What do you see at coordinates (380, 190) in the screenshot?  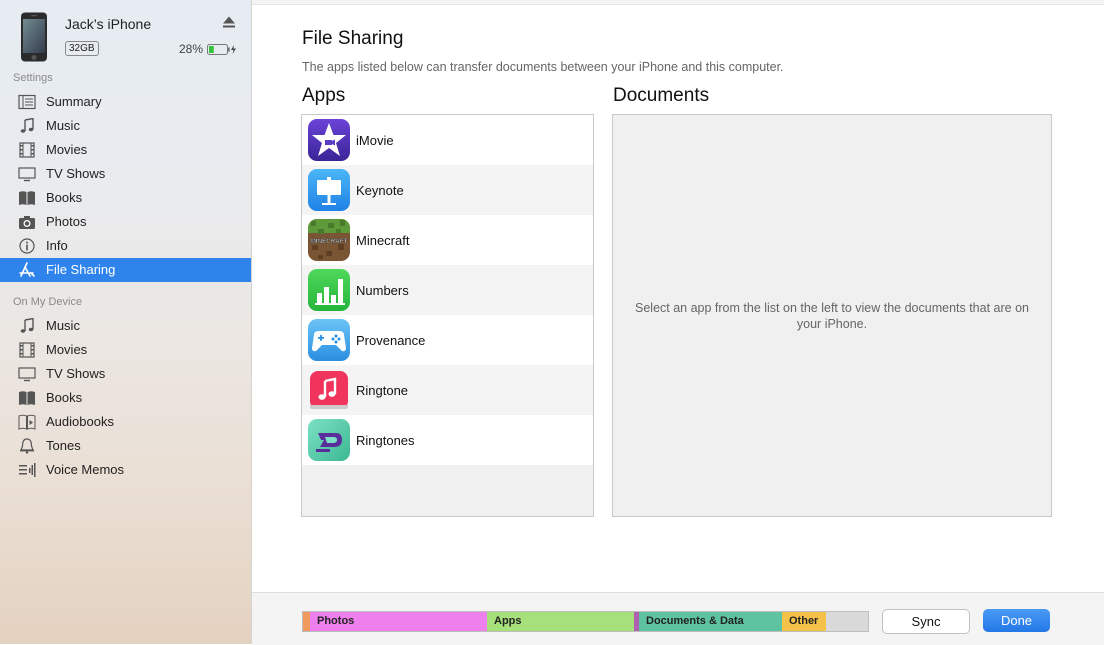 I see `app-name: Keynote` at bounding box center [380, 190].